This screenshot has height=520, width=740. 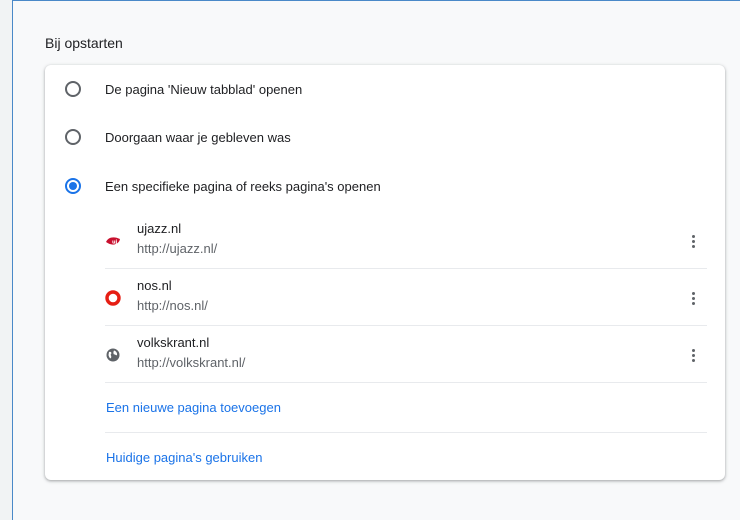 I want to click on radio-button-specific-pages, so click(x=73, y=186).